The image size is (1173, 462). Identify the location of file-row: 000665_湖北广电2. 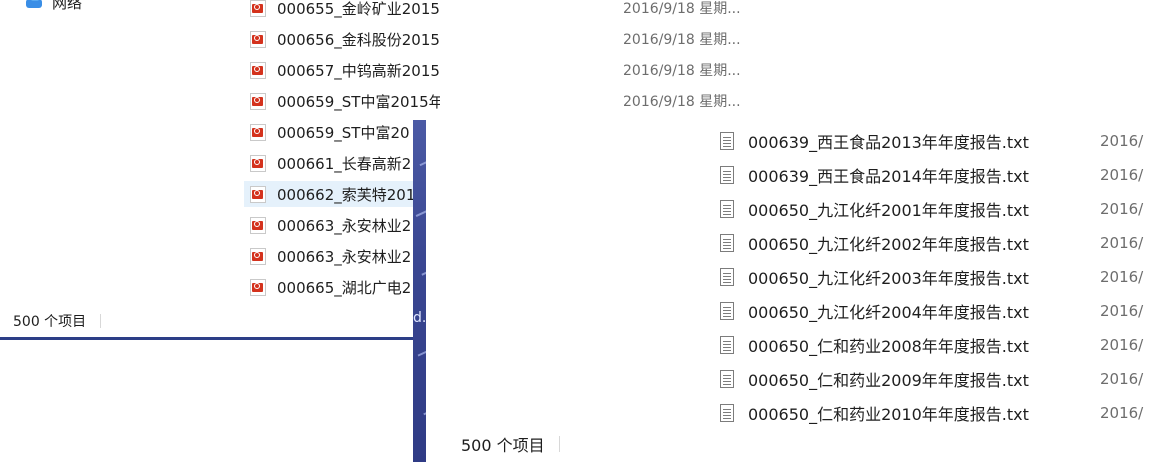
(342, 287).